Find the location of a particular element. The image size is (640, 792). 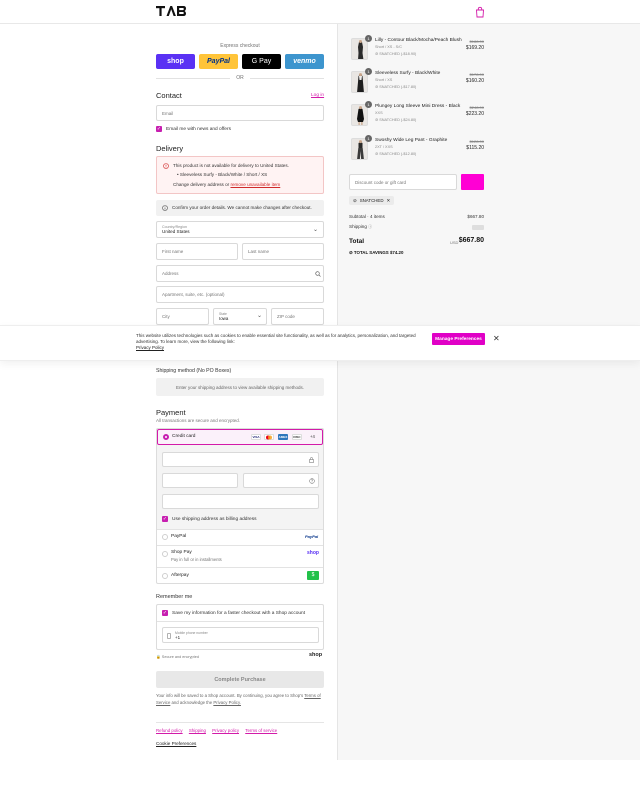

city-field: City is located at coordinates (182, 316).